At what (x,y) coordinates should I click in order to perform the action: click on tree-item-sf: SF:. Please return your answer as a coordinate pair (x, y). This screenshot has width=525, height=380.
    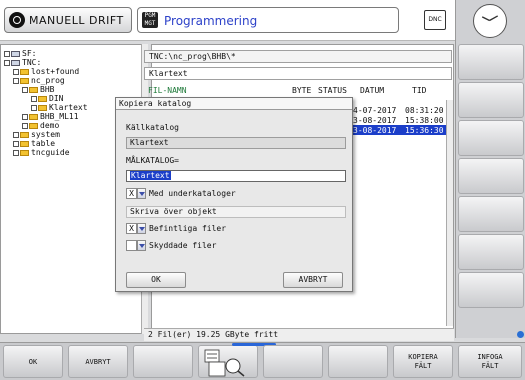
    Looking at the image, I should click on (20, 53).